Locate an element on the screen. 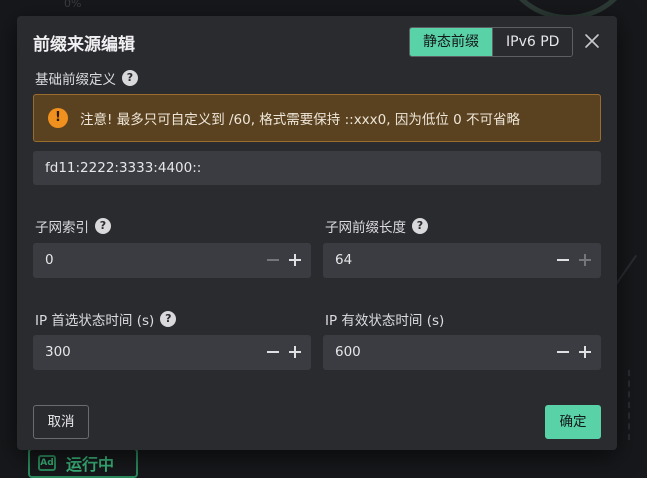  subnet-prefix-length-label-text: 子网前缀长度 is located at coordinates (365, 226).